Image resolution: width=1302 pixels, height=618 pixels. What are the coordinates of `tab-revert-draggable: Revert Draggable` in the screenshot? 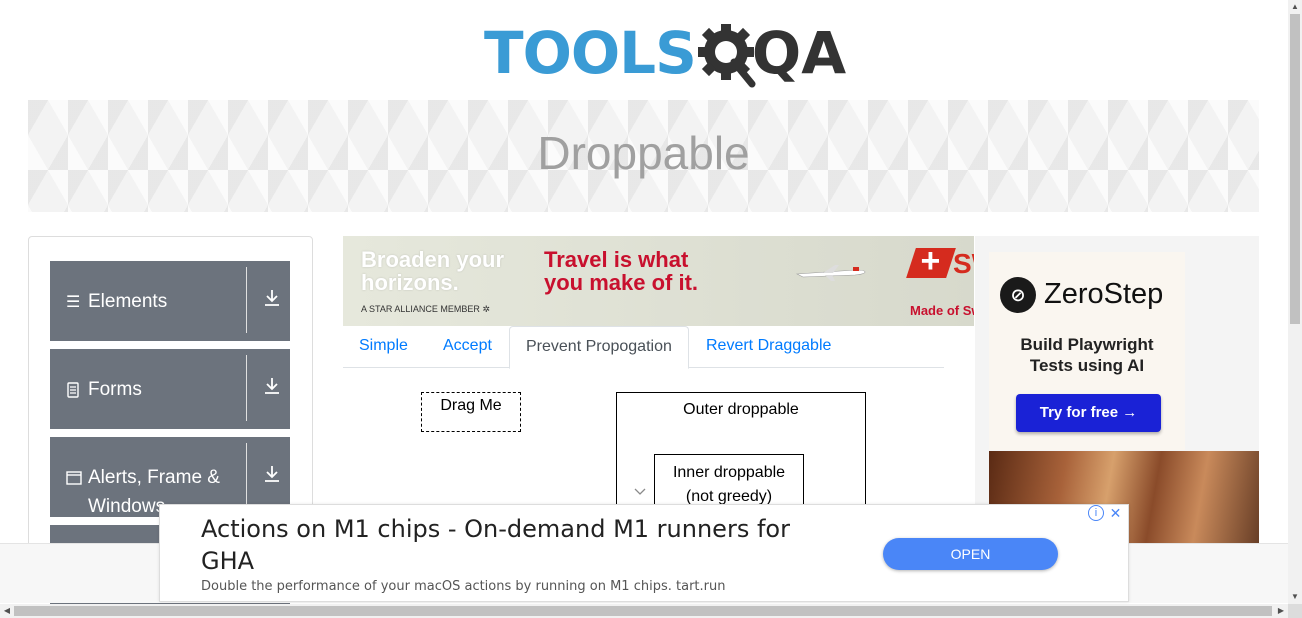 It's located at (768, 347).